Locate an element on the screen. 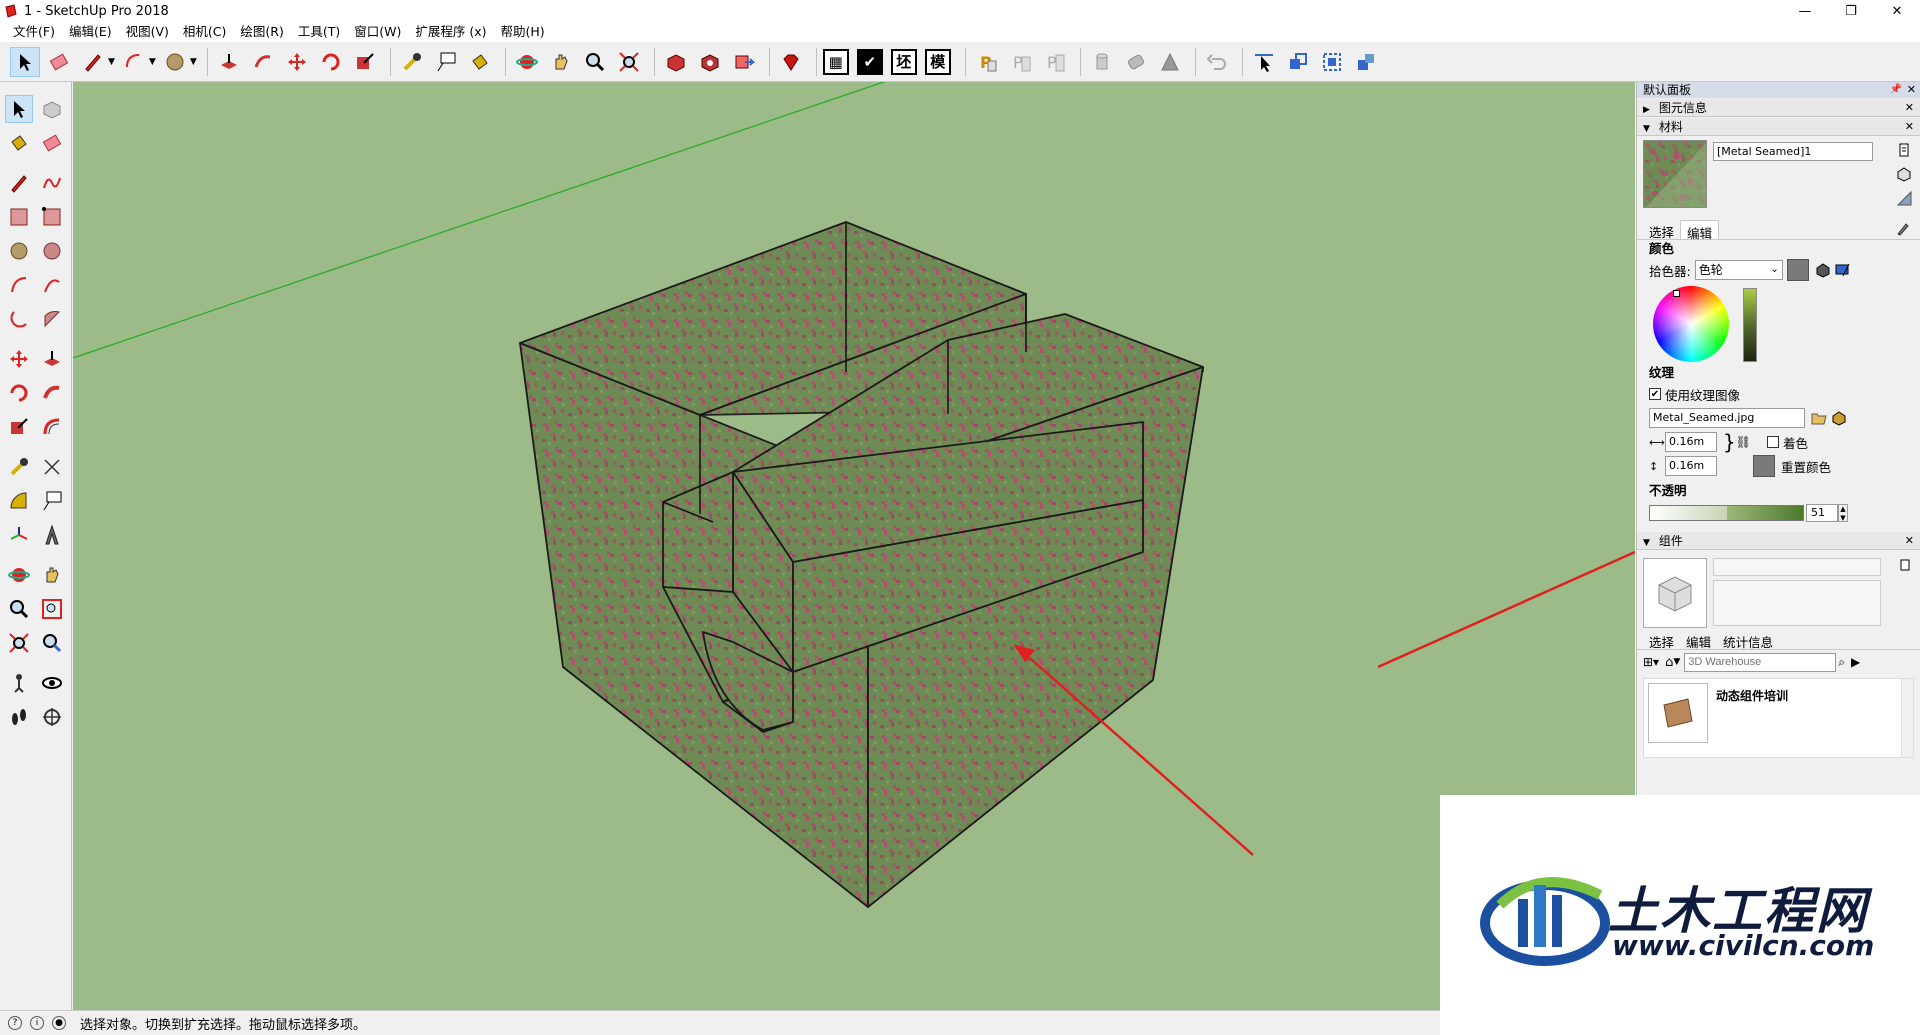  tab-materials-edit: 编辑 is located at coordinates (1700, 230).